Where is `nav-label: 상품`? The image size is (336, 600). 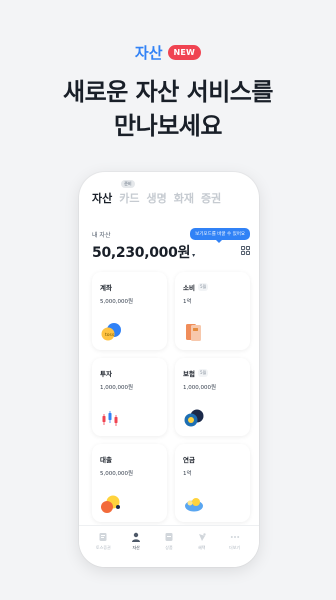 nav-label: 상품 is located at coordinates (169, 547).